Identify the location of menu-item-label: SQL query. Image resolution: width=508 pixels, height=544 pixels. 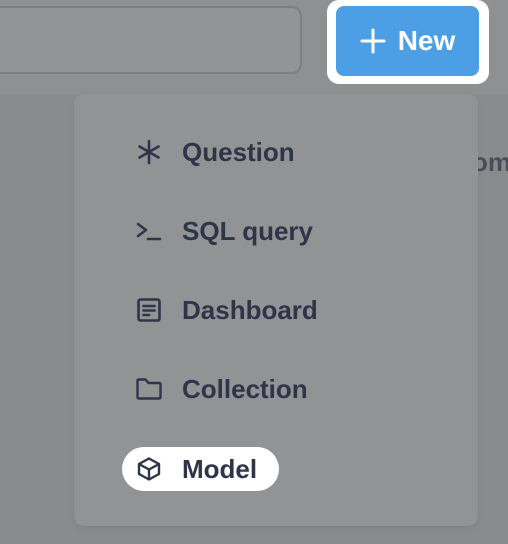
(248, 230).